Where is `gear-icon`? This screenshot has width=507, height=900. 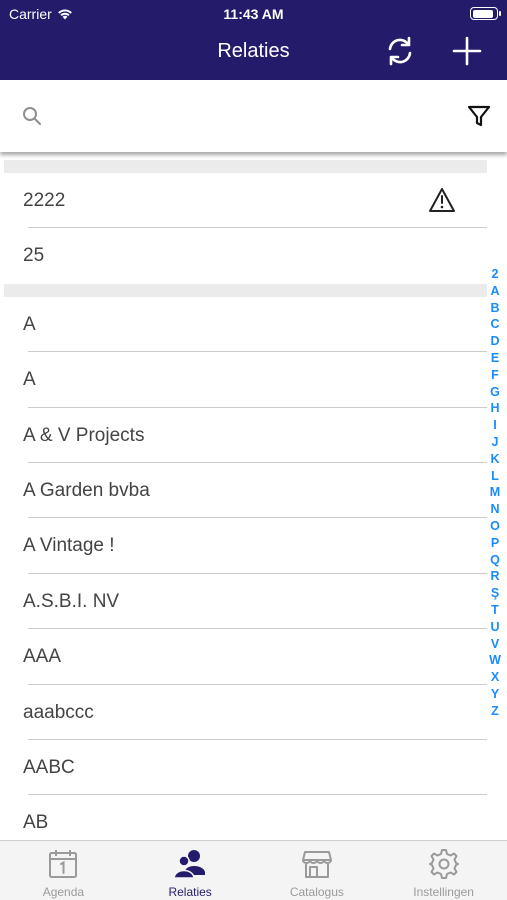
gear-icon is located at coordinates (444, 864).